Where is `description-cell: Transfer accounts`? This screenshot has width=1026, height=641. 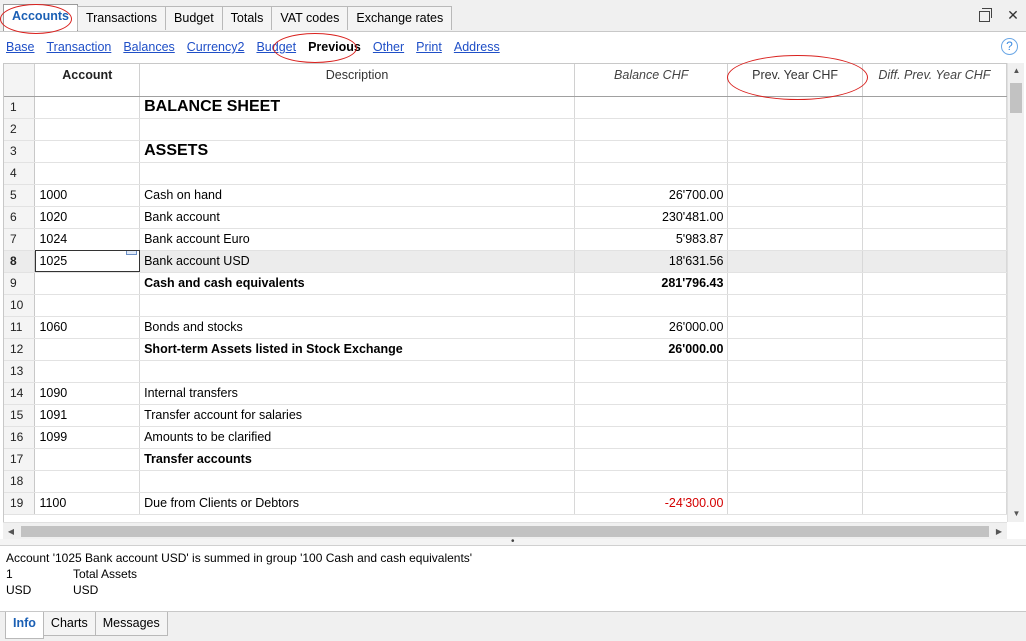 description-cell: Transfer accounts is located at coordinates (357, 459).